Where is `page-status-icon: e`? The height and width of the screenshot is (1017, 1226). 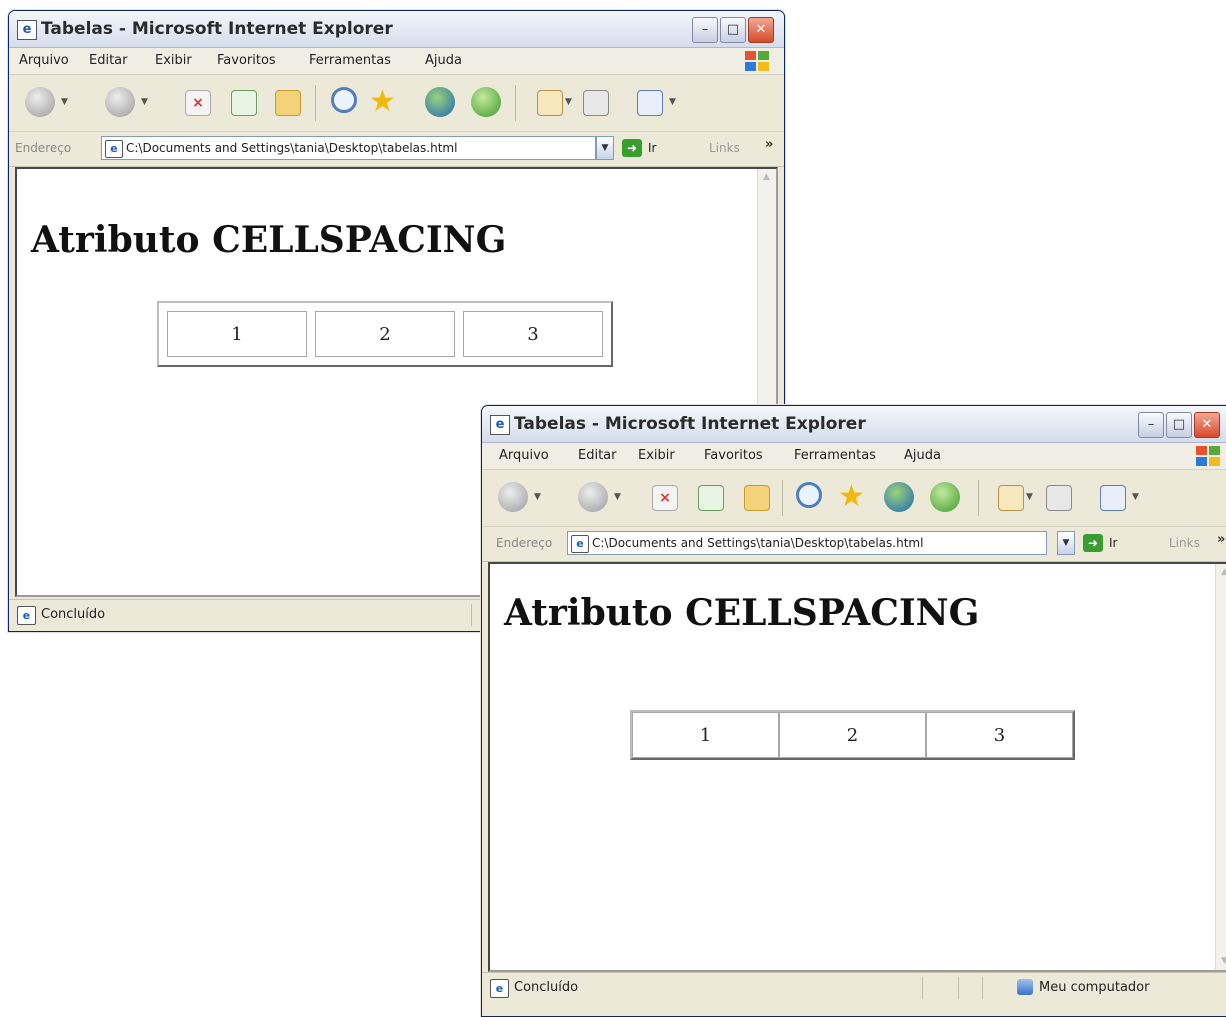 page-status-icon: e is located at coordinates (26, 615).